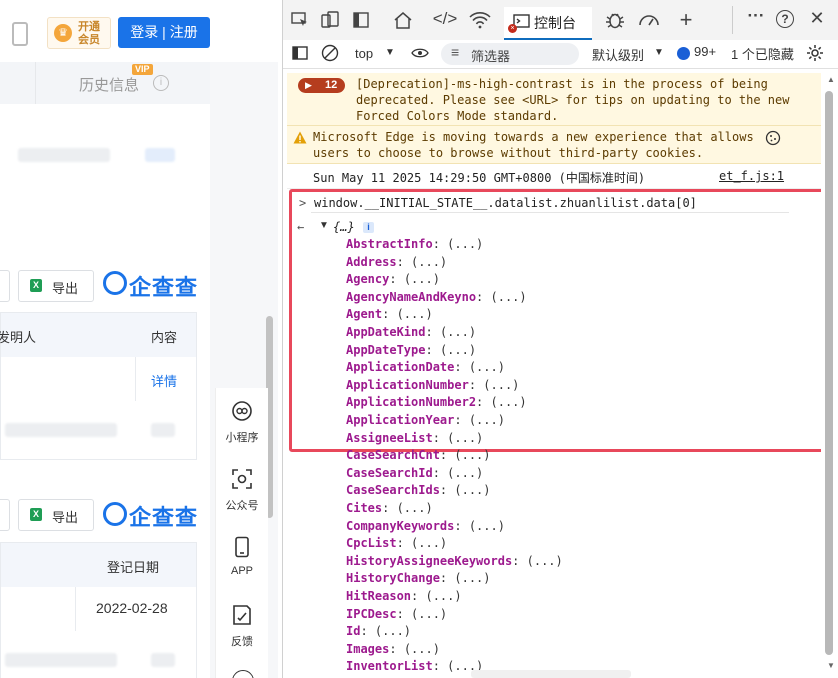 This screenshot has width=838, height=678. I want to click on vip-button: ♛ 开通 会员, so click(79, 33).